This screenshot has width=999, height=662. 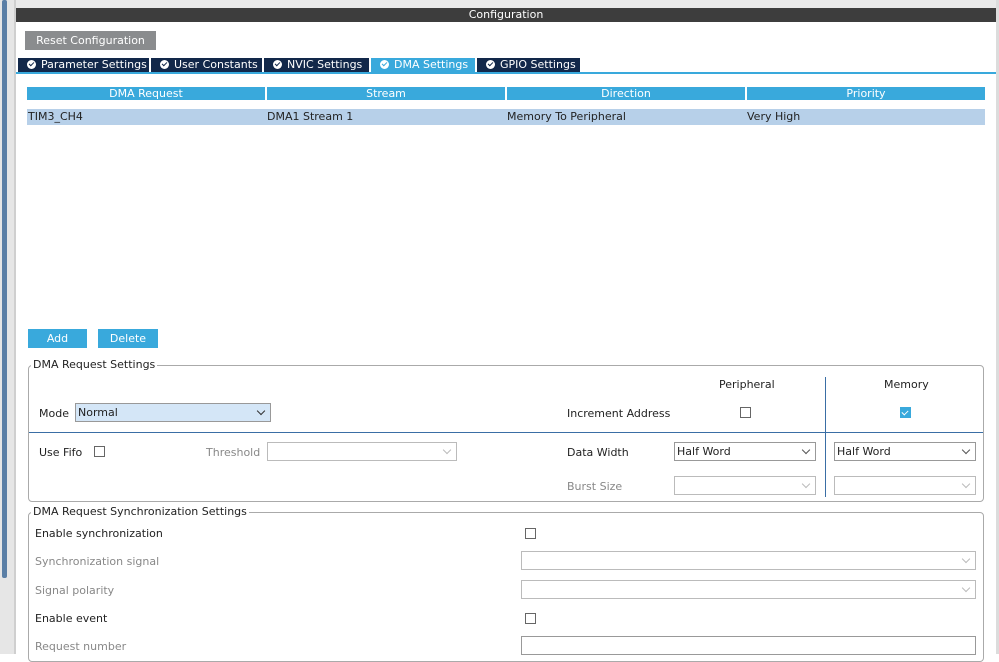 What do you see at coordinates (386, 93) in the screenshot?
I see `column-header-stream: Stream` at bounding box center [386, 93].